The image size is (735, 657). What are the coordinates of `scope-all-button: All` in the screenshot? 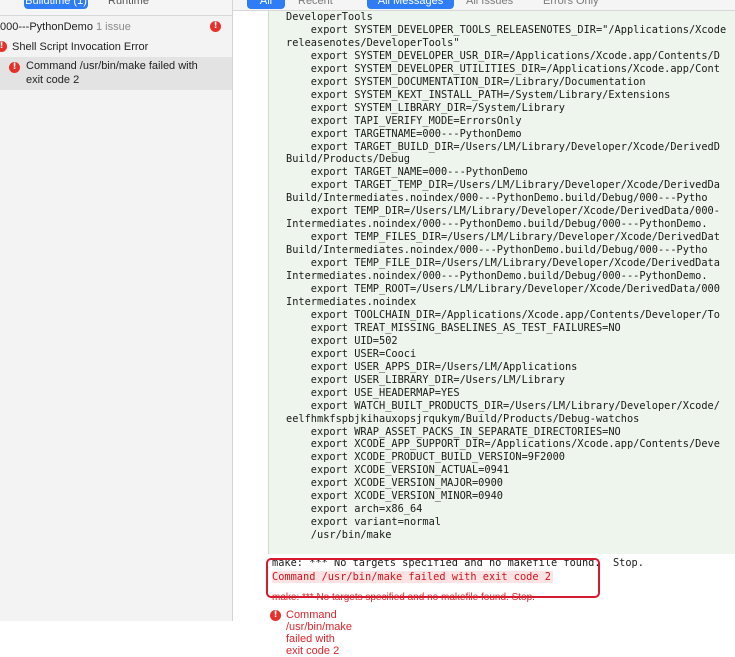 It's located at (266, 4).